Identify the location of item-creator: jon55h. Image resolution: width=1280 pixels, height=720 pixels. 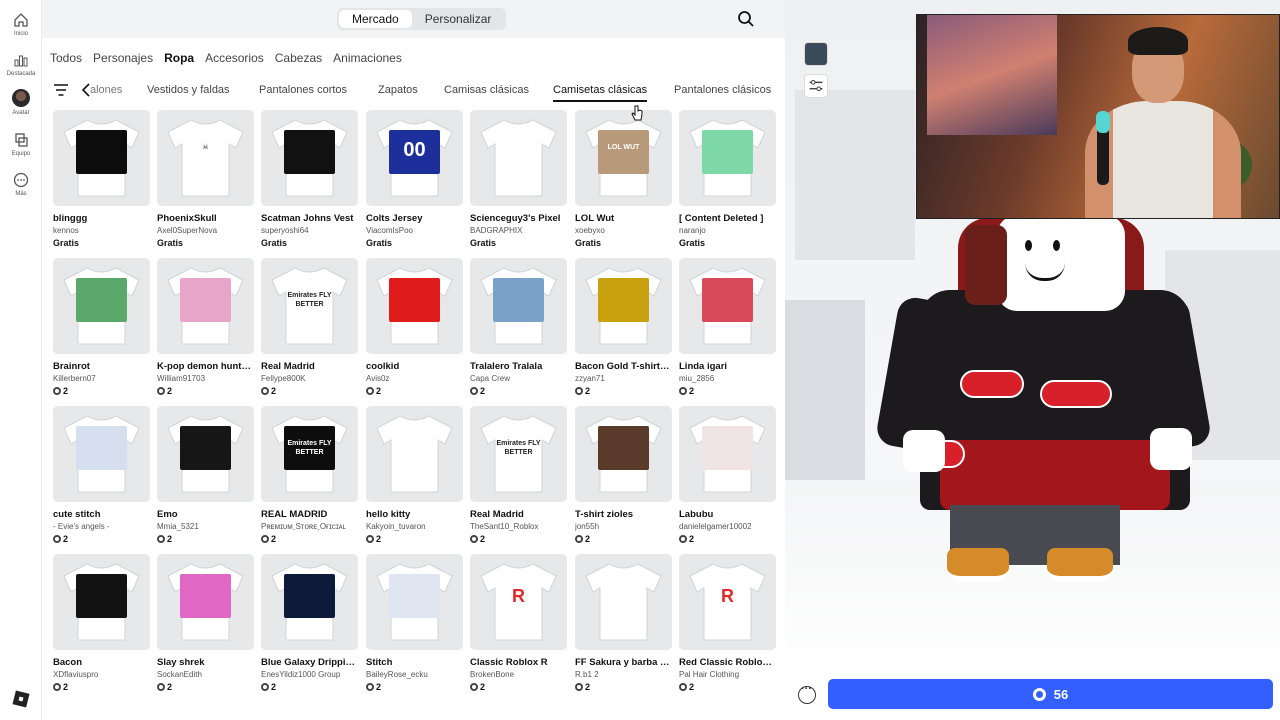
(623, 526).